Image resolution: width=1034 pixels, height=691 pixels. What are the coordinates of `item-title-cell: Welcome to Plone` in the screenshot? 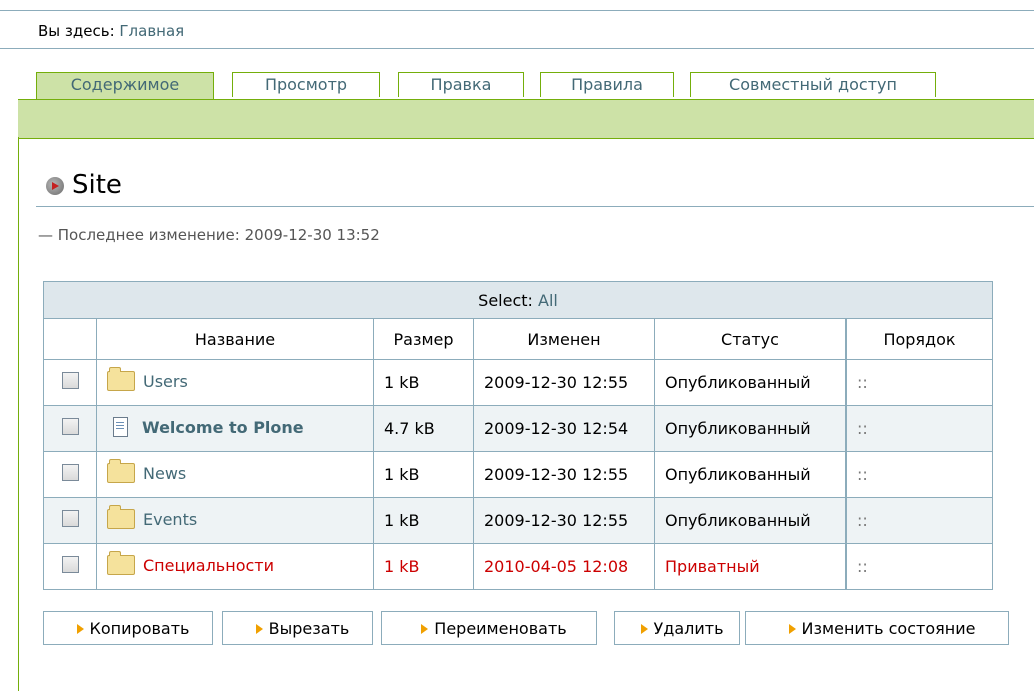 It's located at (235, 428).